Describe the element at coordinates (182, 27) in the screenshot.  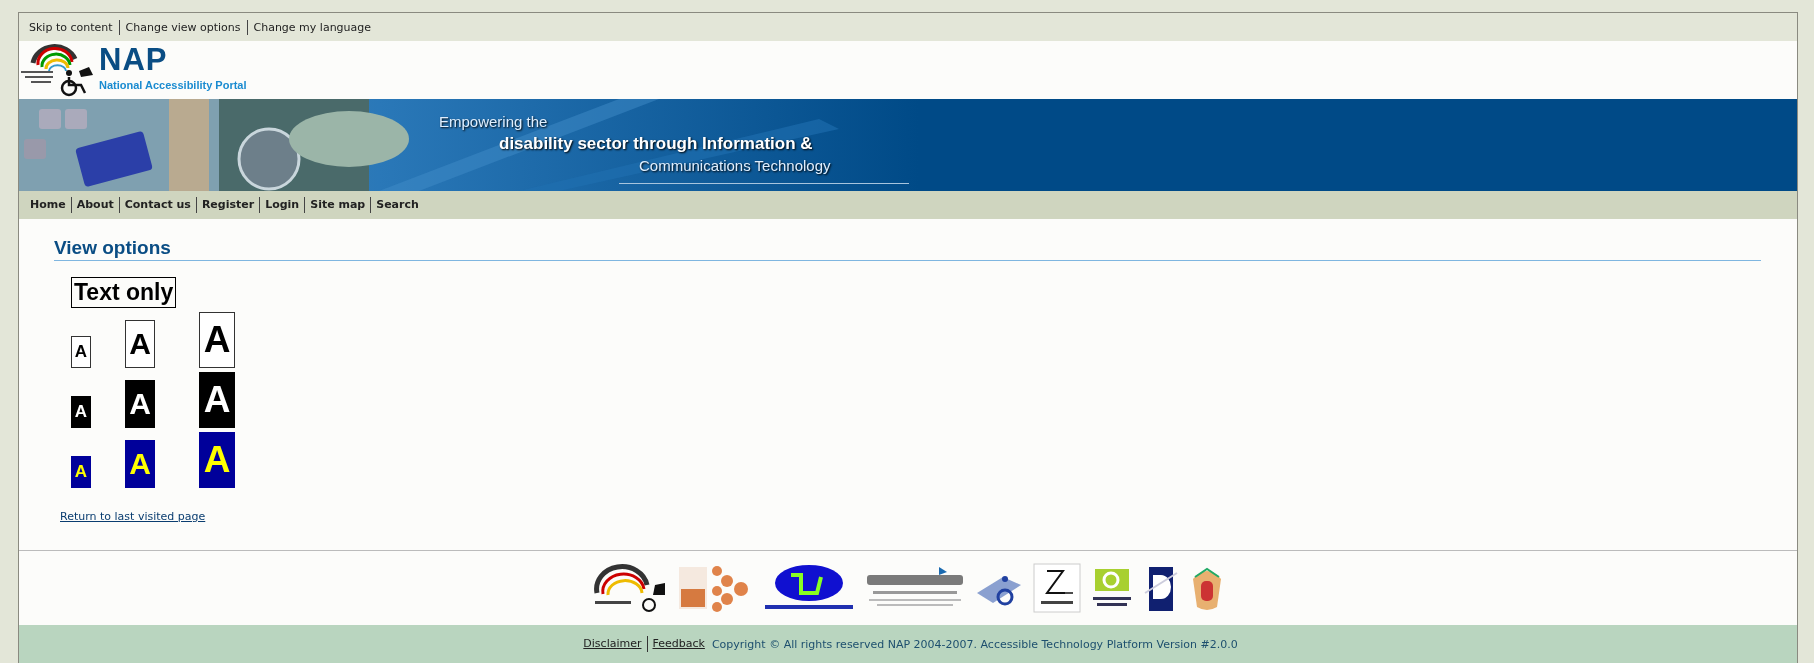
I see `skip-link: Change view options` at that location.